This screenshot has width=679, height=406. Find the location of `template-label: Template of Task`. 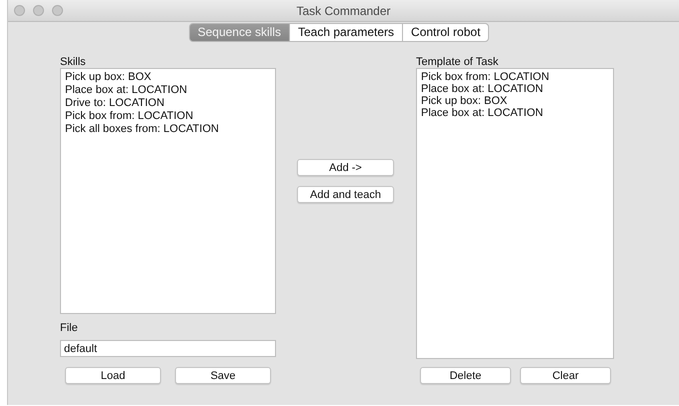

template-label: Template of Task is located at coordinates (458, 62).